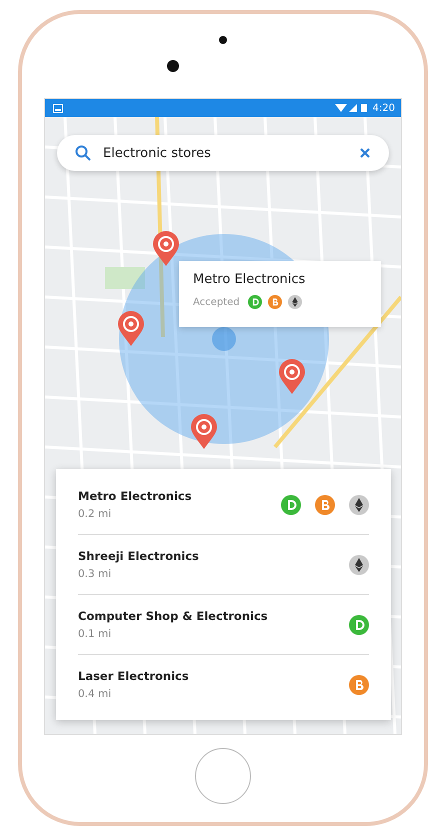 Image resolution: width=446 pixels, height=834 pixels. What do you see at coordinates (173, 66) in the screenshot?
I see `camera-dot` at bounding box center [173, 66].